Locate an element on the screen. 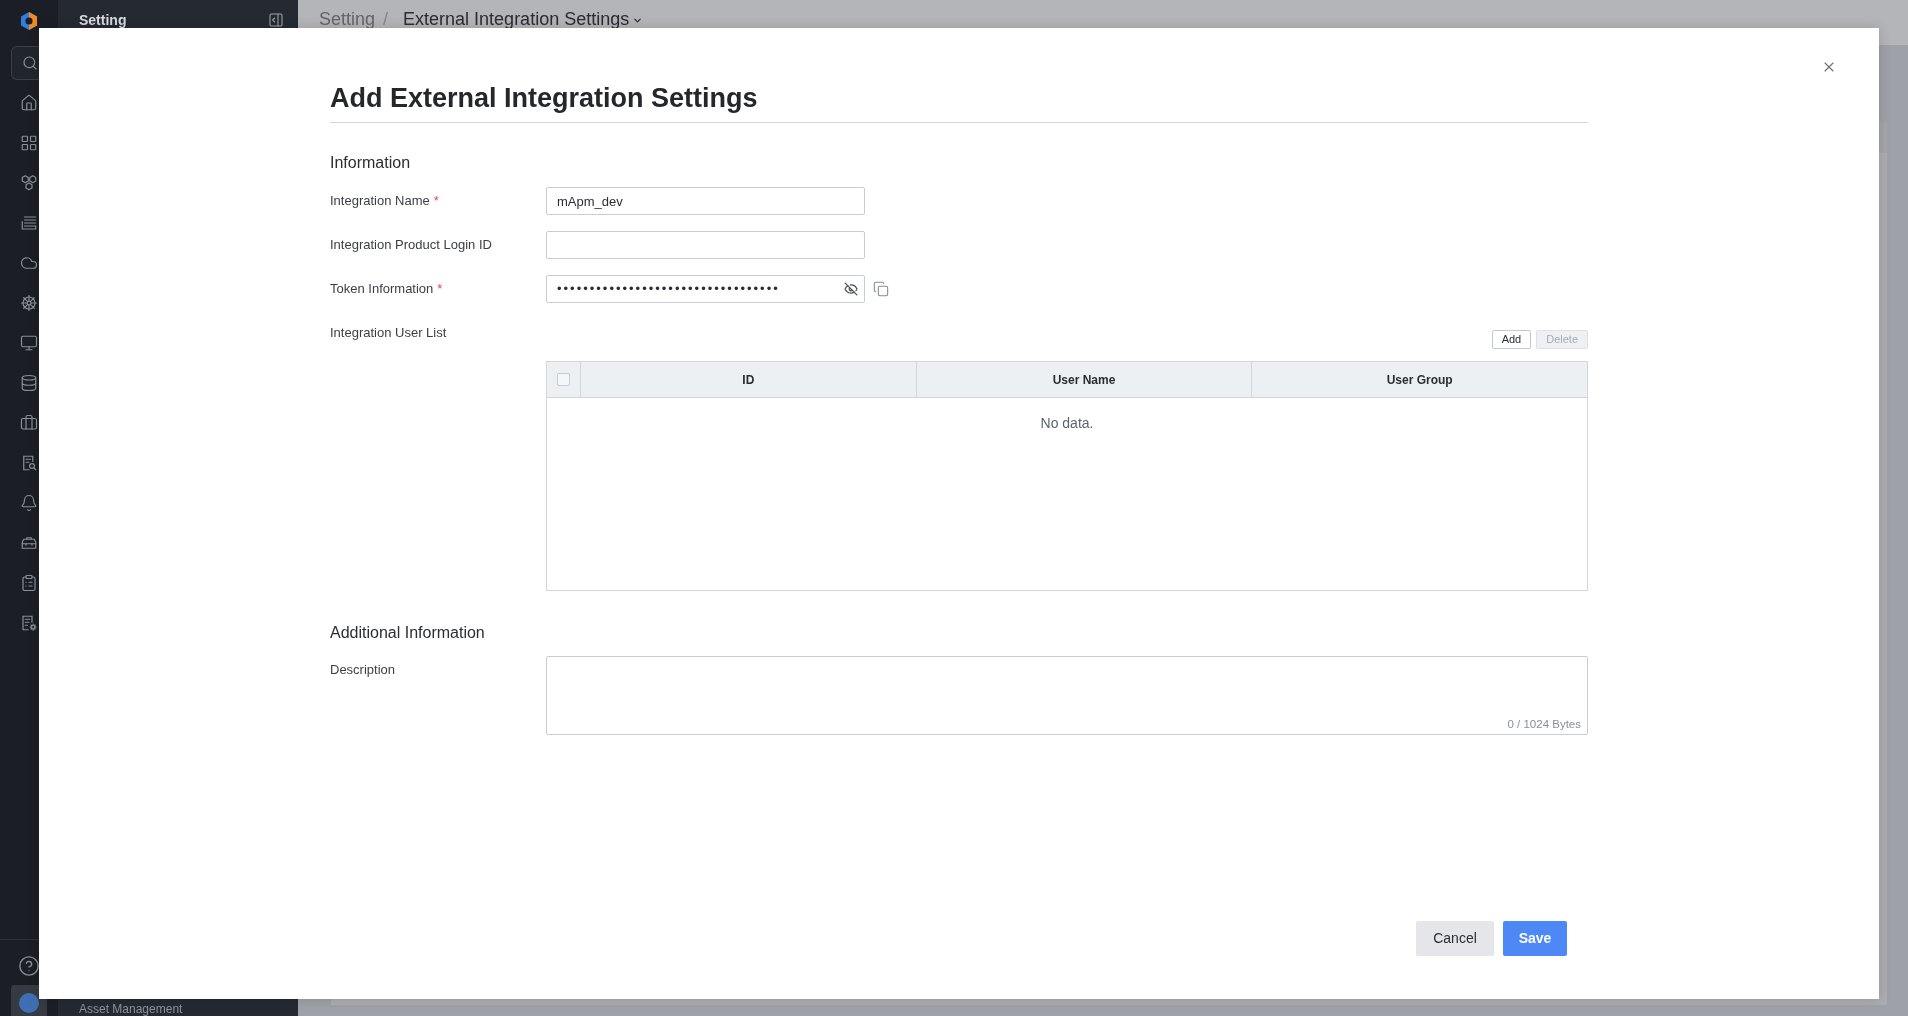 The height and width of the screenshot is (1016, 1908). help-icon is located at coordinates (29, 966).